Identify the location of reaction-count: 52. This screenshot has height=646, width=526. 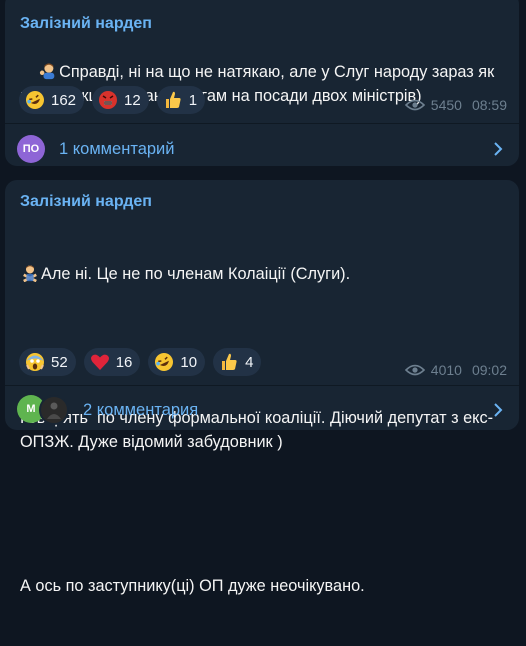
(59, 362).